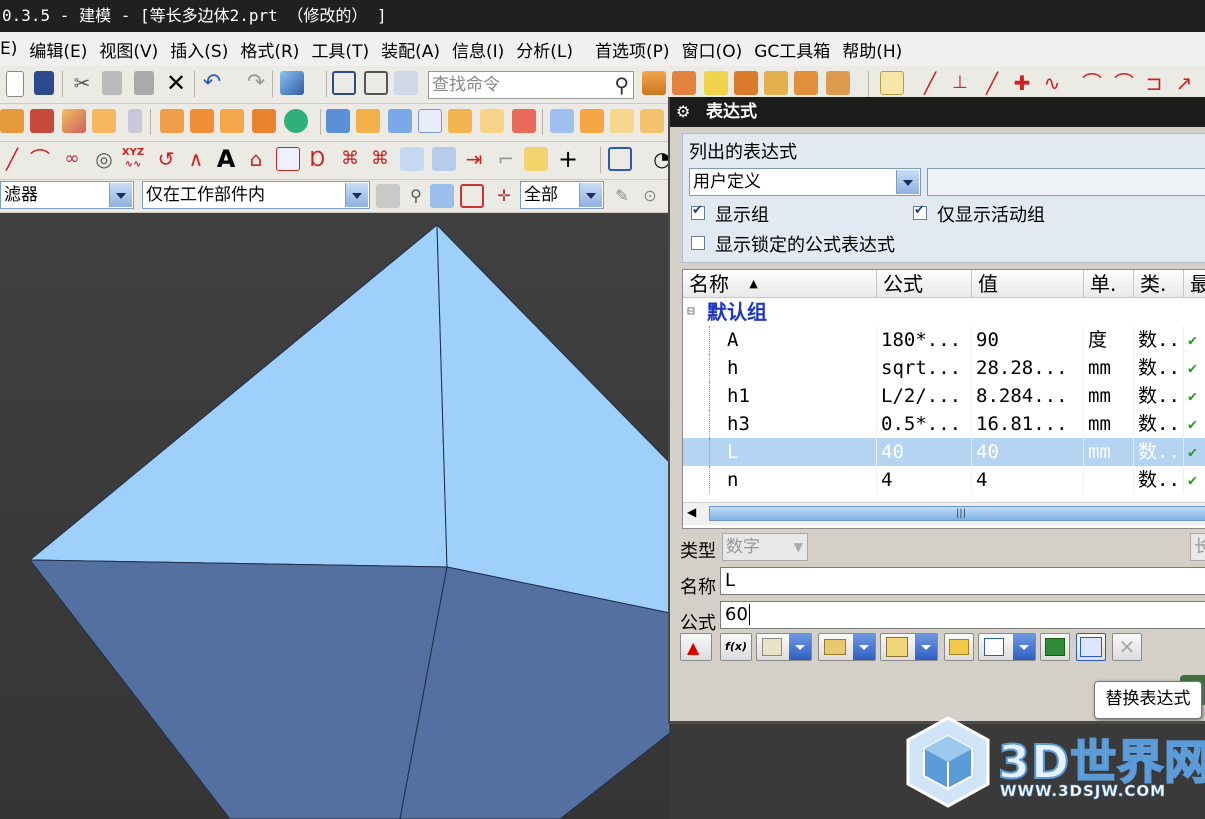 This screenshot has width=1205, height=819. Describe the element at coordinates (652, 121) in the screenshot. I see `thicken-icon` at that location.